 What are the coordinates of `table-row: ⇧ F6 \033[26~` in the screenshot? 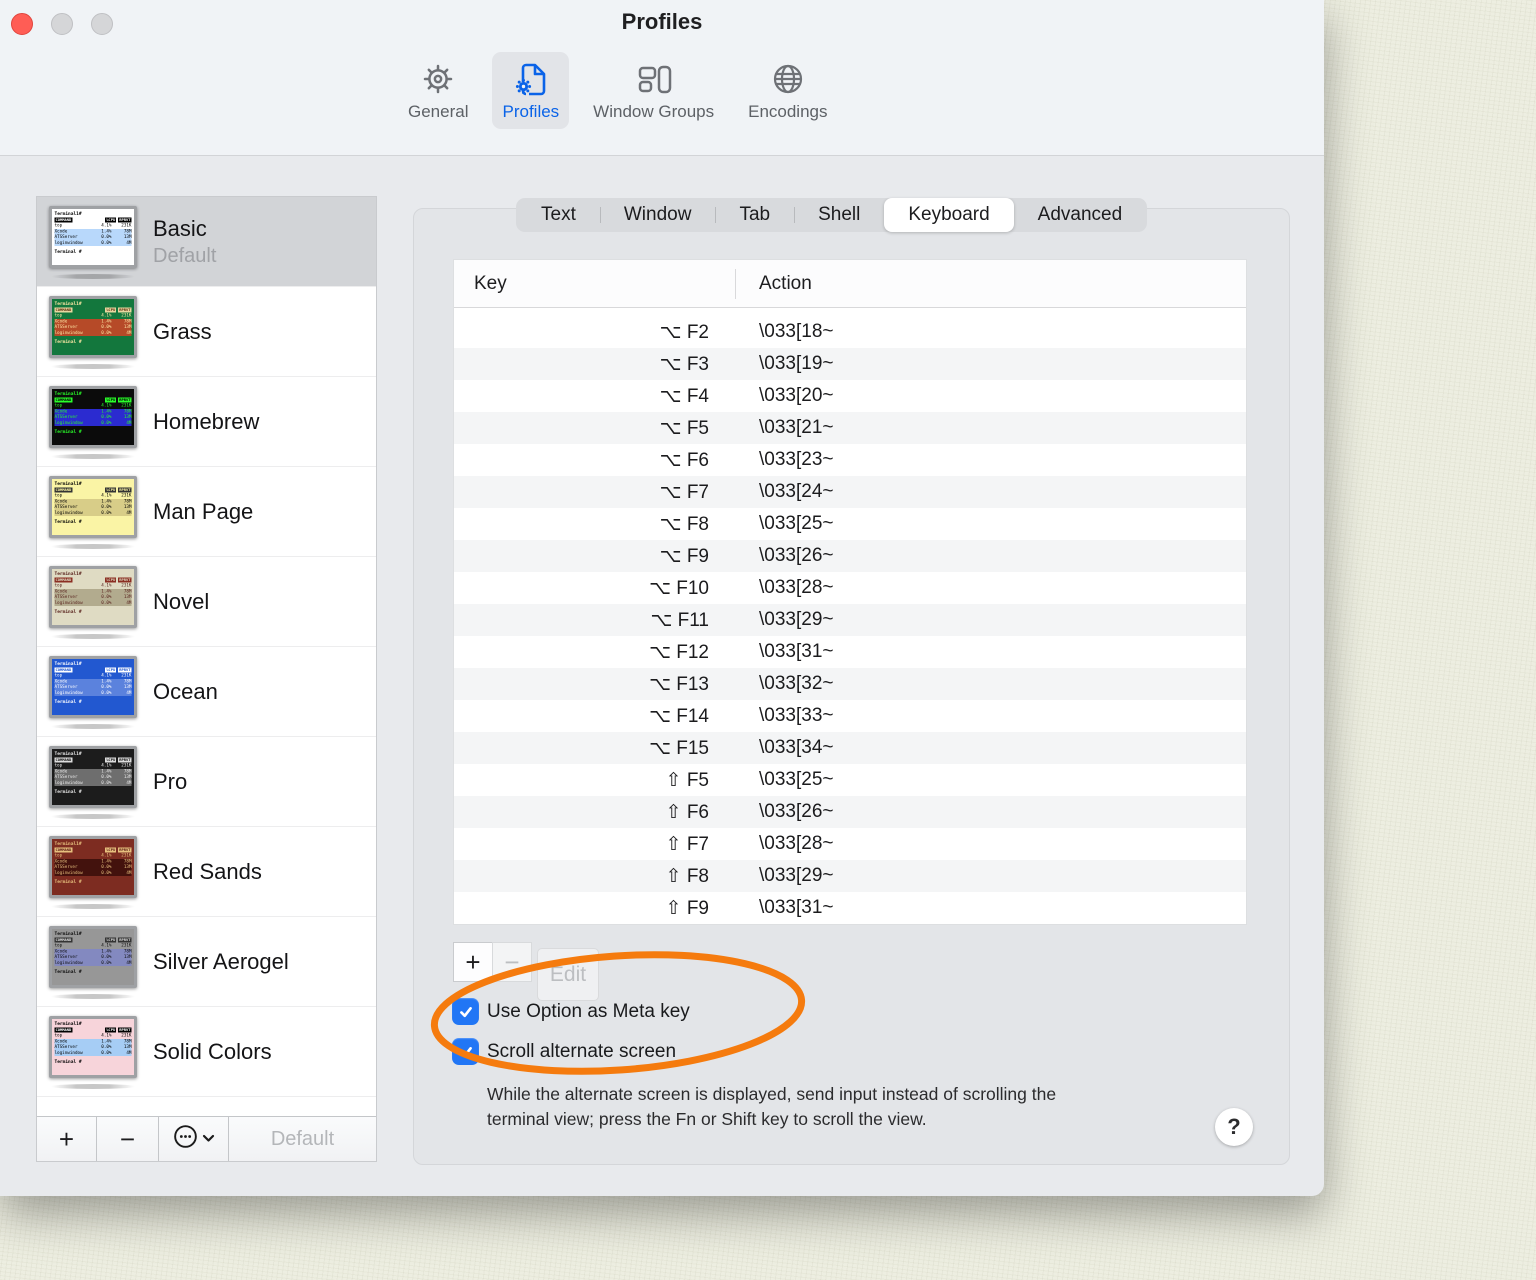 It's located at (850, 812).